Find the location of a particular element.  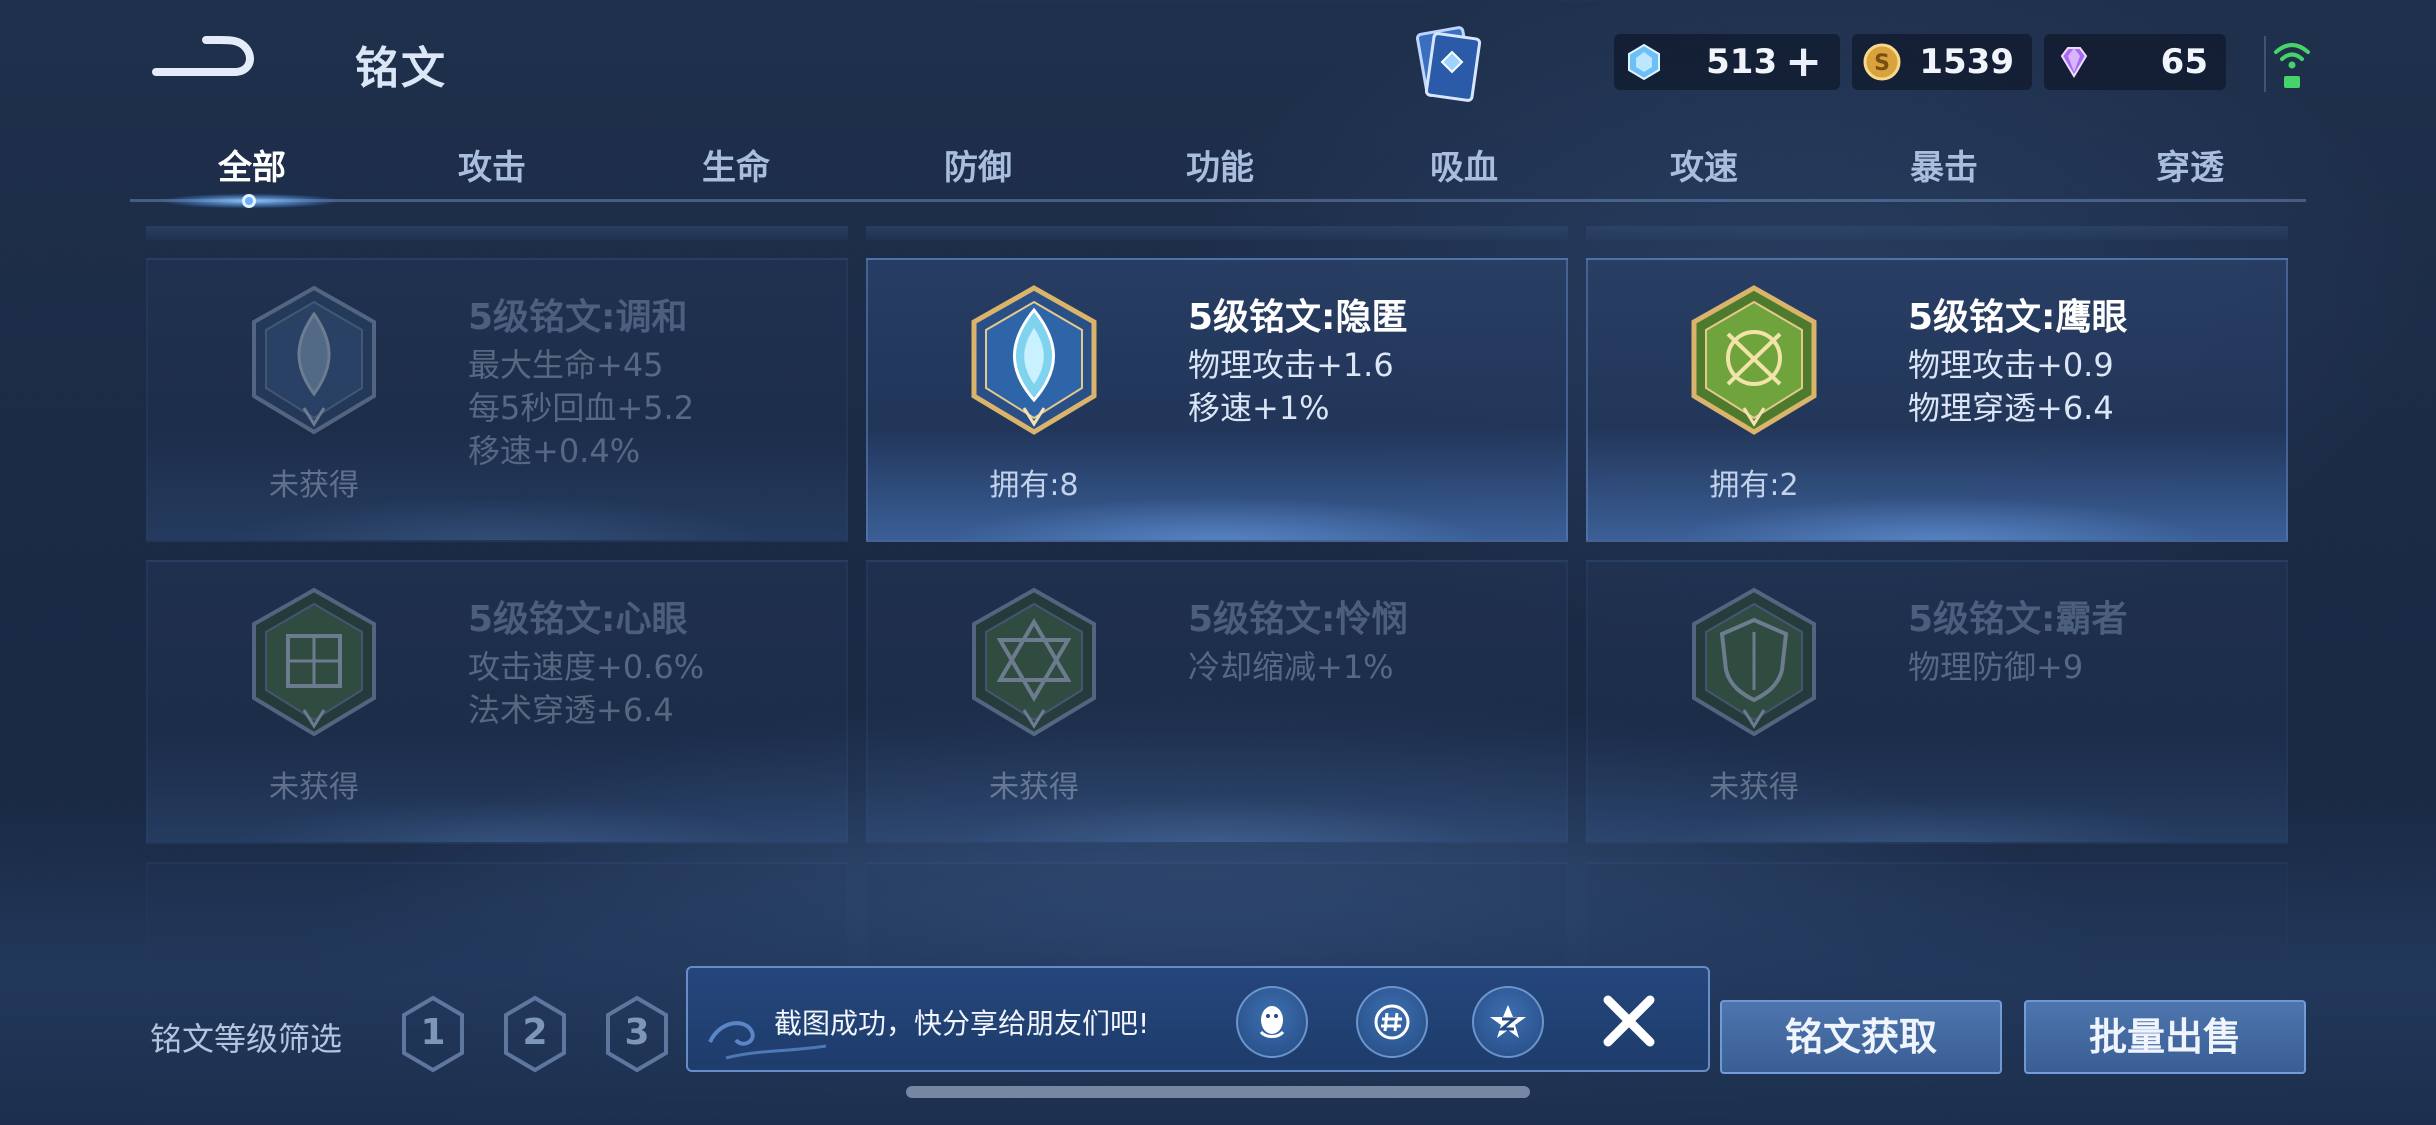

gold-counter: S 1539 is located at coordinates (1942, 62).